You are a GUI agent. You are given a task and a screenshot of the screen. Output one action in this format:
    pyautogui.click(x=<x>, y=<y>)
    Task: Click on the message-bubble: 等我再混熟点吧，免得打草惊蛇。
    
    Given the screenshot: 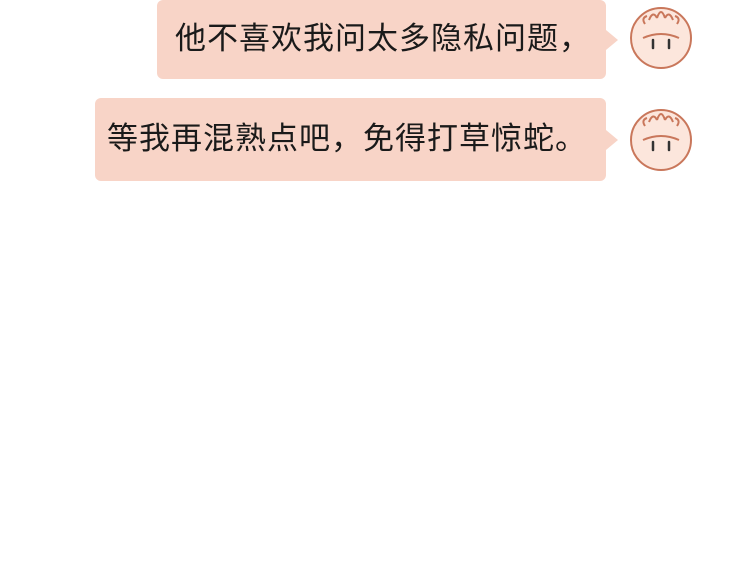 What is the action you would take?
    pyautogui.click(x=356, y=139)
    